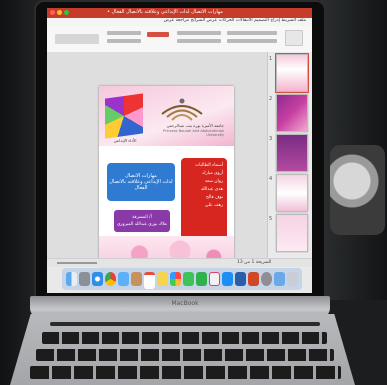 The height and width of the screenshot is (385, 387). I want to click on thumbnail-number: 2, so click(271, 99).